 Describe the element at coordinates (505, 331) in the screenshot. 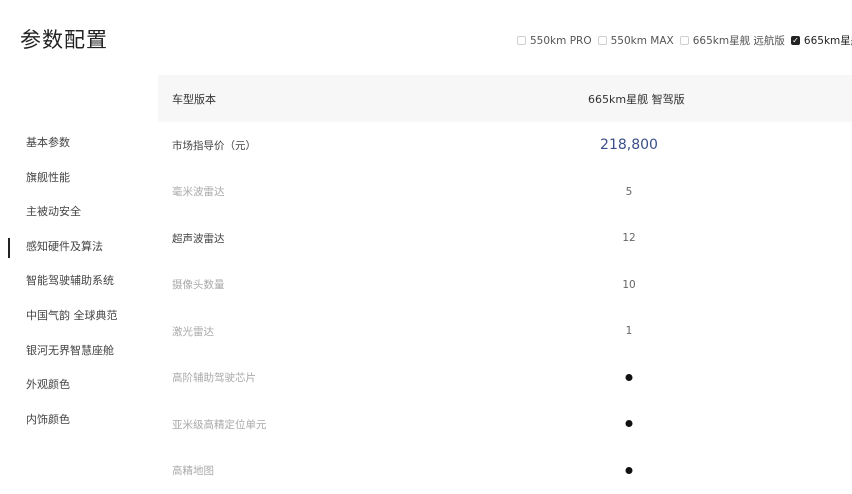

I see `table-row: 激光雷达 1` at that location.